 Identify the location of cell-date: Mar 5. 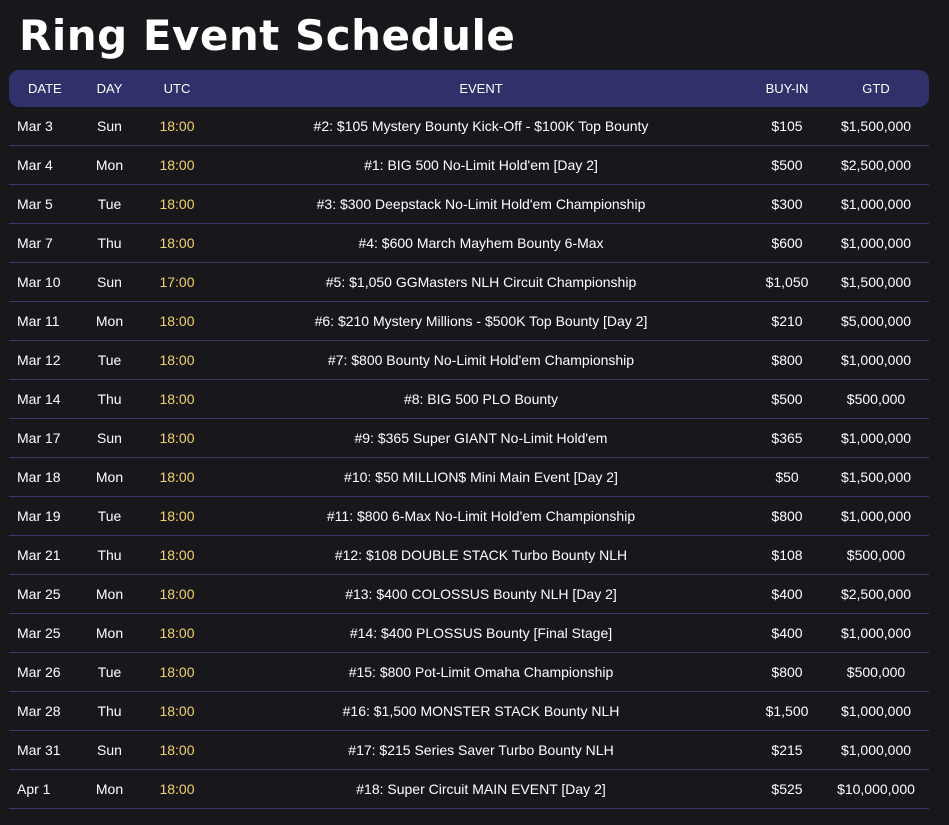
(35, 204).